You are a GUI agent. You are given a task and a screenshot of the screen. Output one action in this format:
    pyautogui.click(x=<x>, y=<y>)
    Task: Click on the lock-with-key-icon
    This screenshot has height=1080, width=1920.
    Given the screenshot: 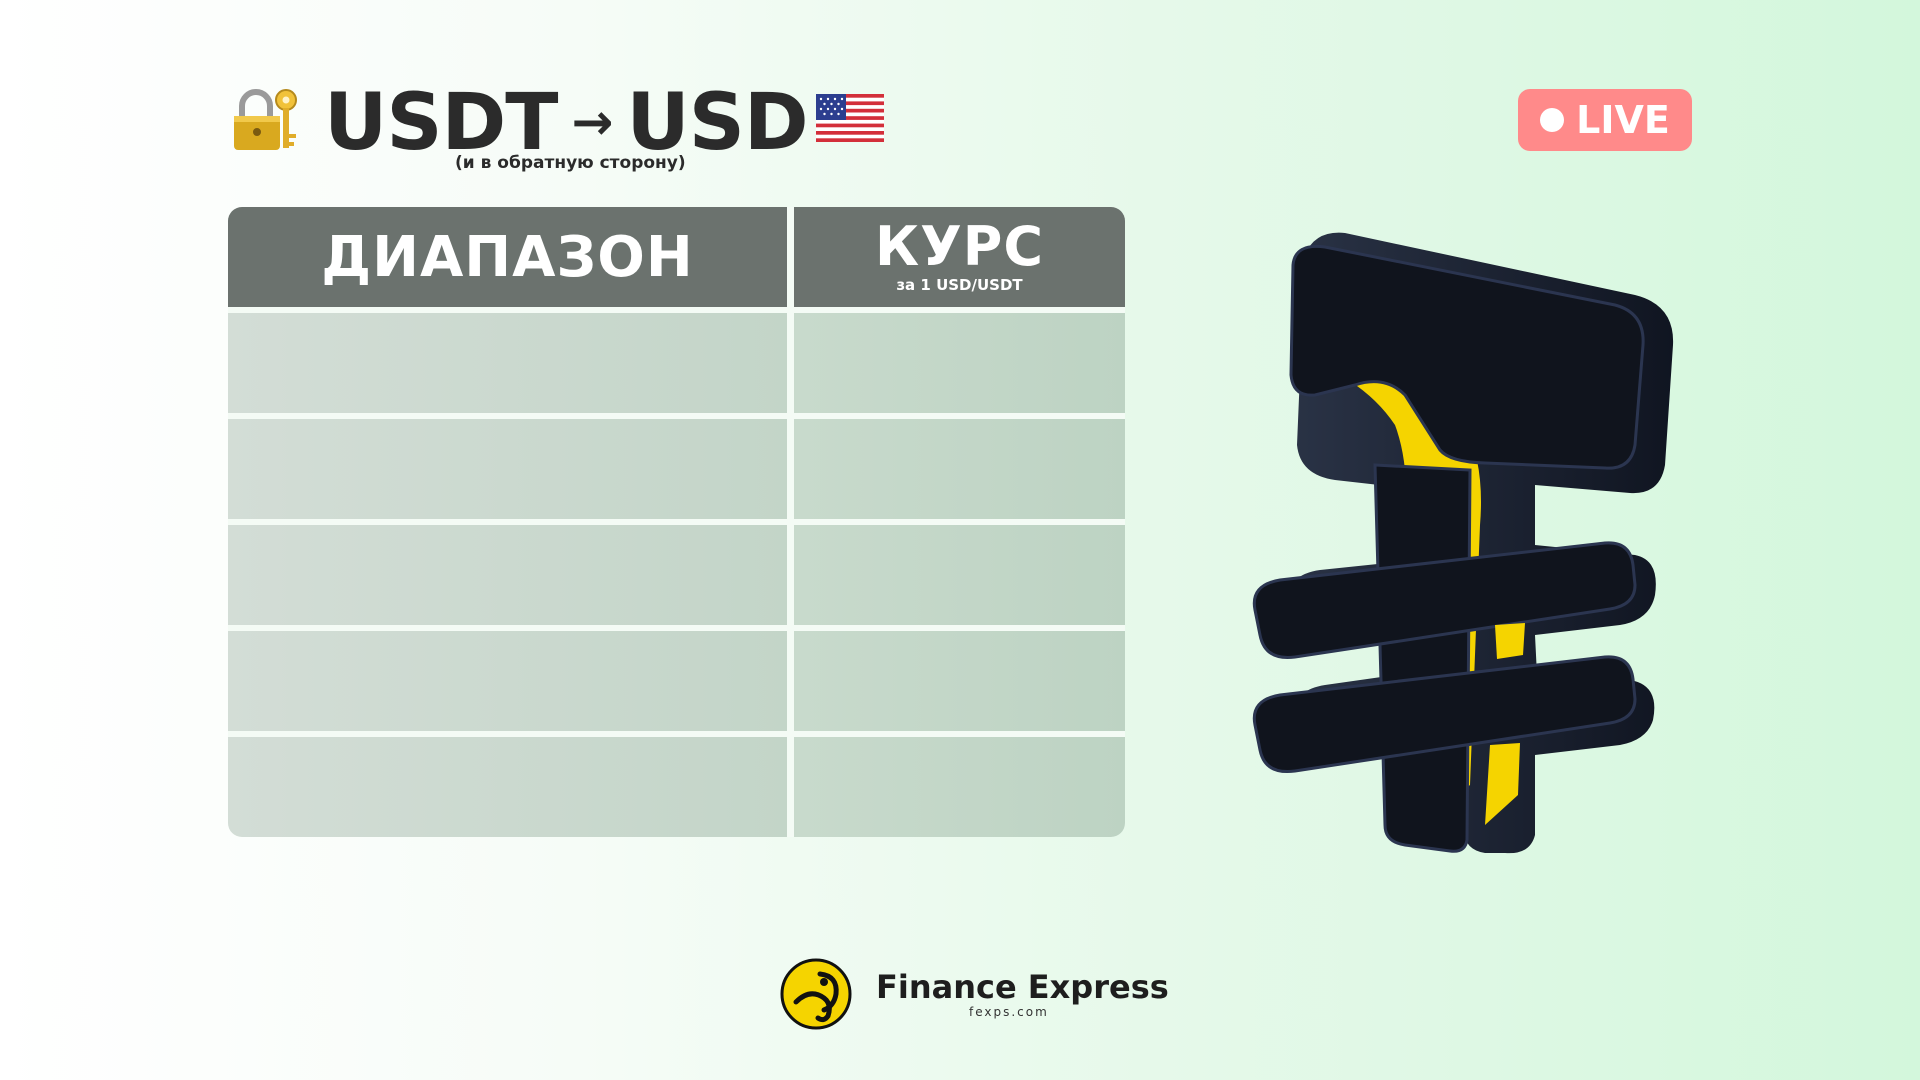 What is the action you would take?
    pyautogui.click(x=265, y=119)
    